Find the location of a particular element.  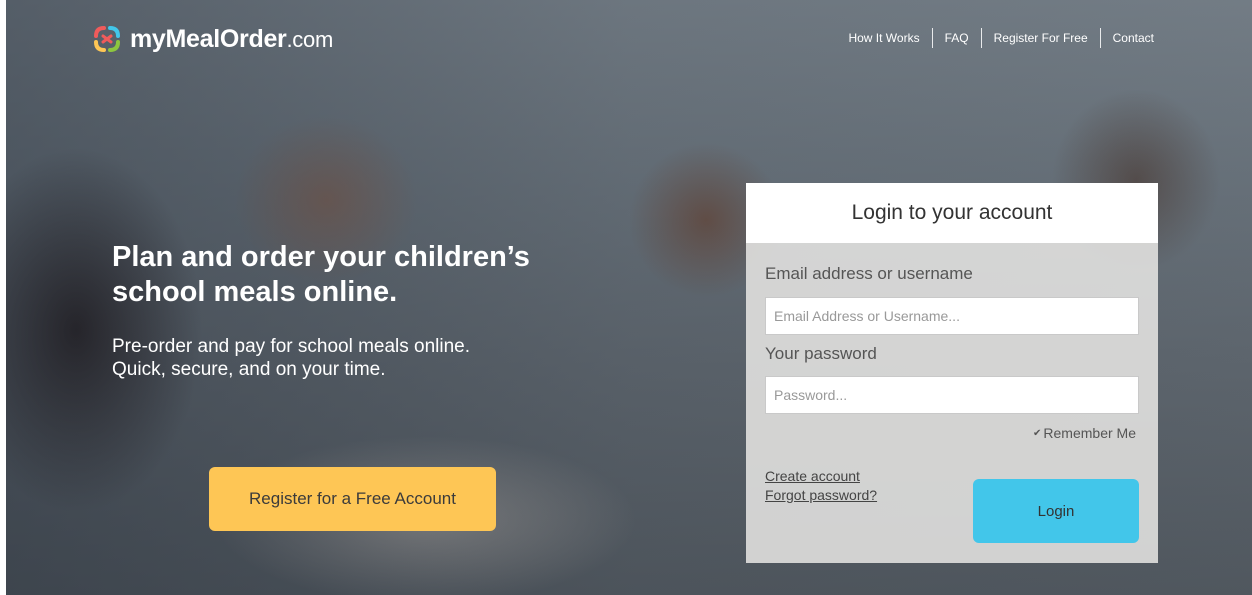

logo-suffix: .com is located at coordinates (310, 39).